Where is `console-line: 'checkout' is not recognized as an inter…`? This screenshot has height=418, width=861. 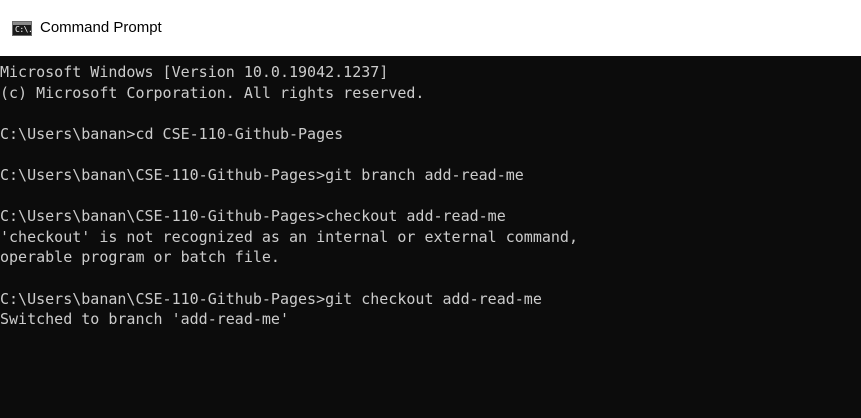 console-line: 'checkout' is not recognized as an inter… is located at coordinates (289, 236).